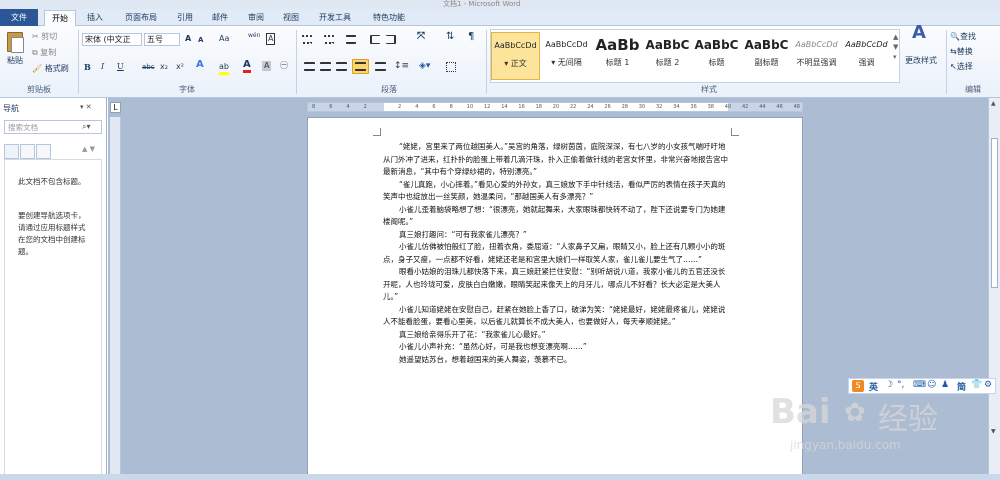 This screenshot has height=480, width=1000. Describe the element at coordinates (115, 298) in the screenshot. I see `vertical-ruler` at that location.